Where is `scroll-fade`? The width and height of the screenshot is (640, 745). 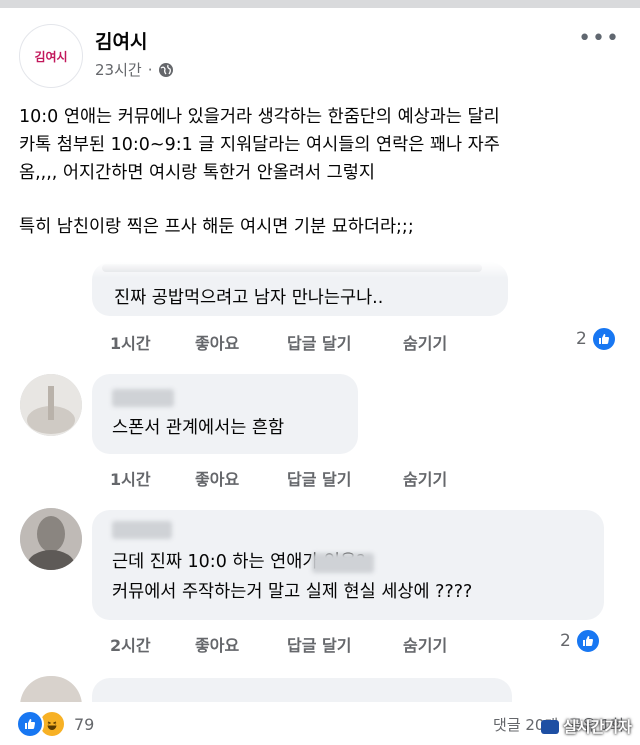 scroll-fade is located at coordinates (320, 270).